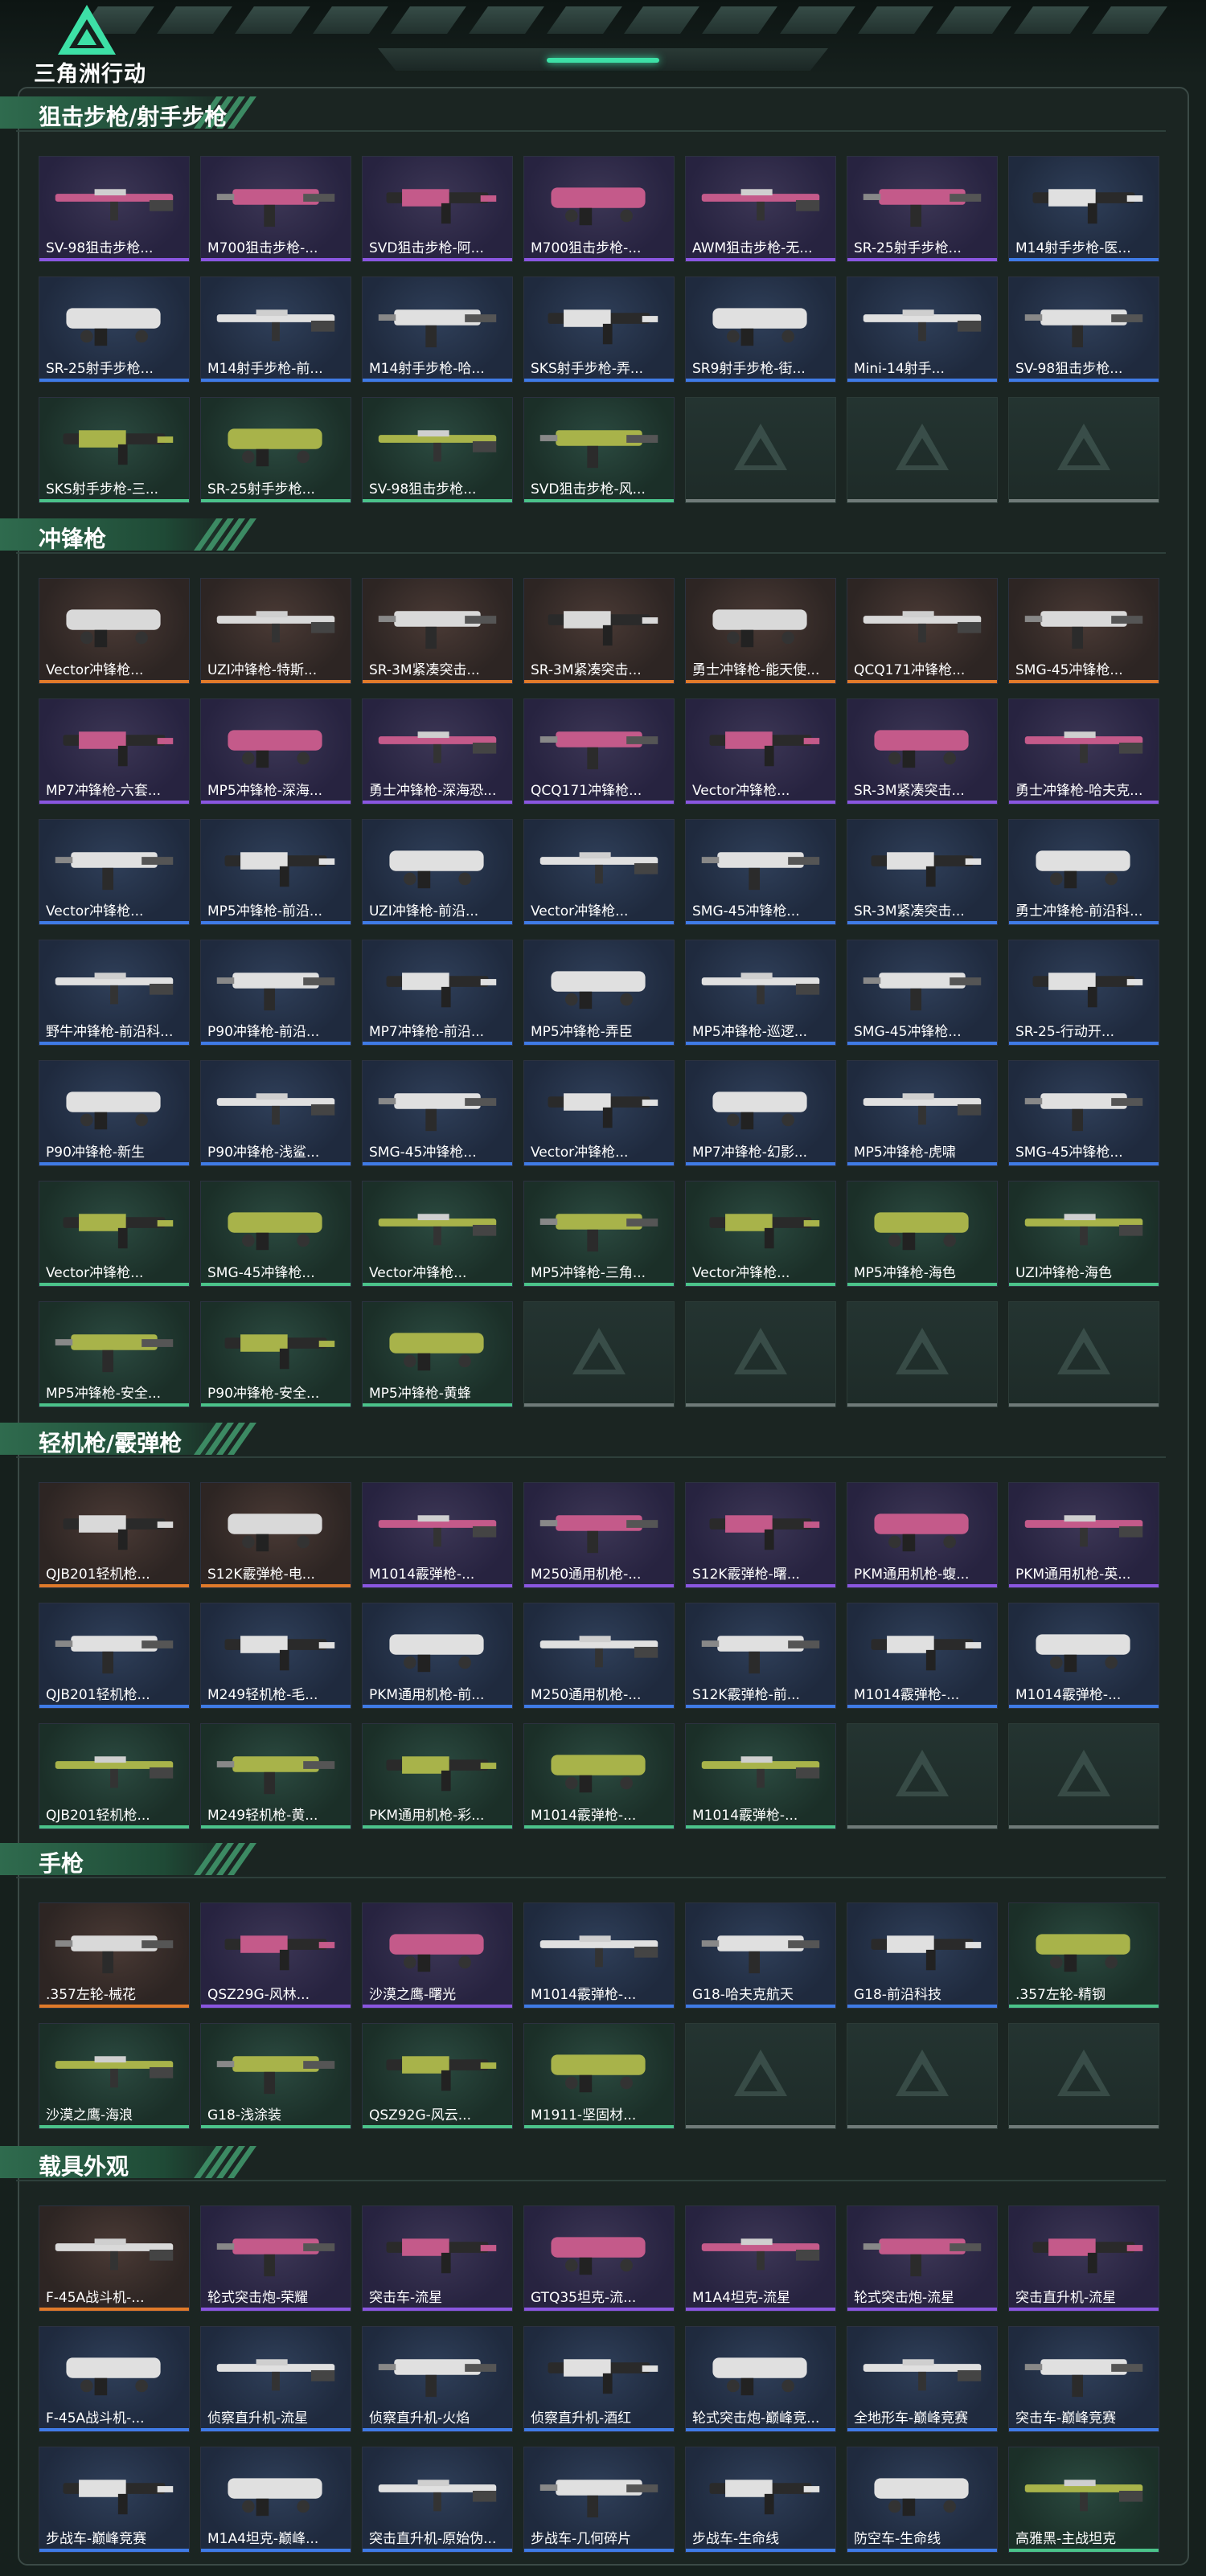 This screenshot has height=2576, width=1206. What do you see at coordinates (1083, 2258) in the screenshot?
I see `skin-card: 突击直升机-流星` at bounding box center [1083, 2258].